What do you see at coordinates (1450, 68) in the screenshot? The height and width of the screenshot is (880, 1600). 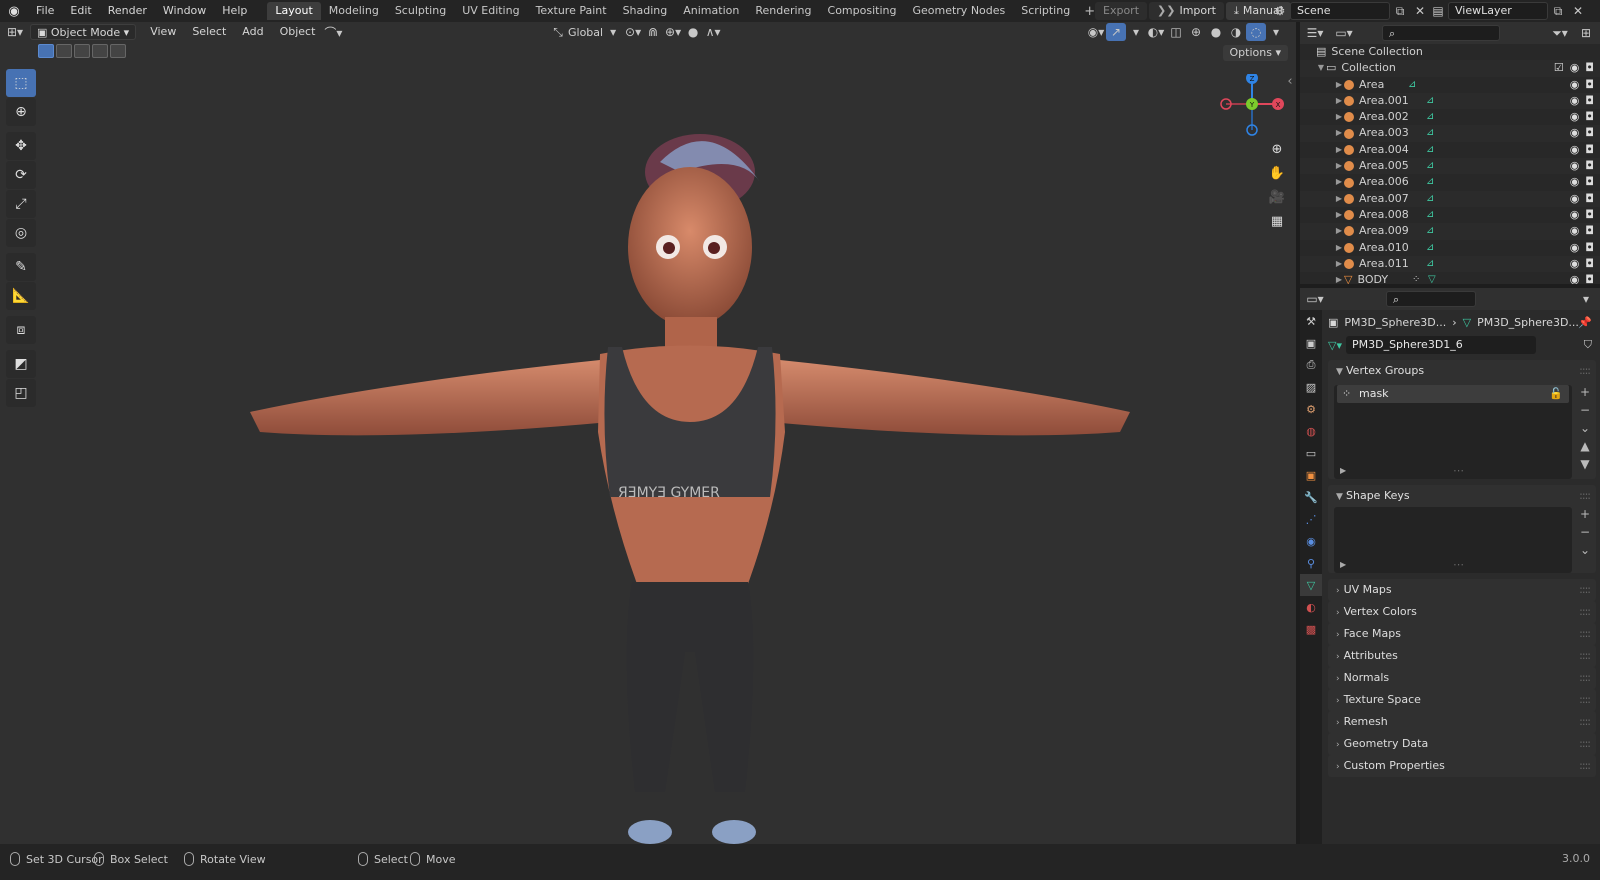 I see `collection-row: ▼ ▭ Collection ☑ ◉ ◘` at bounding box center [1450, 68].